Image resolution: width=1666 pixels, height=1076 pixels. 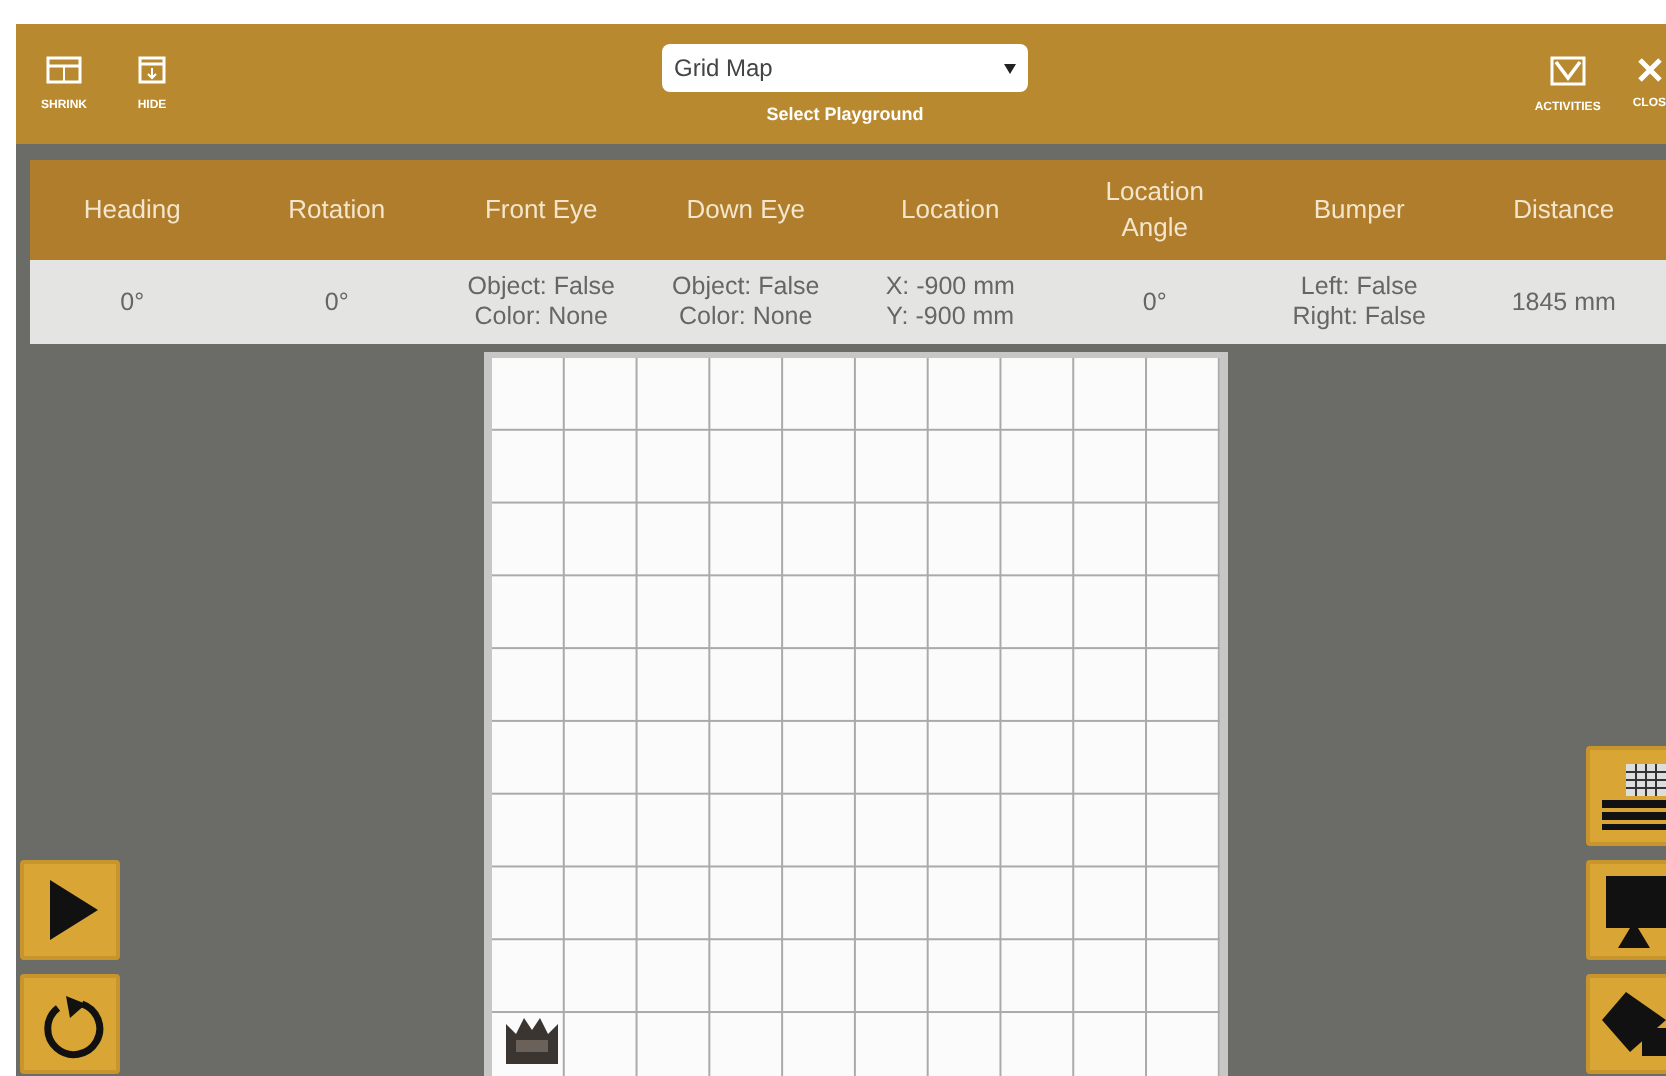 What do you see at coordinates (1154, 210) in the screenshot?
I see `column-header: Location Angle` at bounding box center [1154, 210].